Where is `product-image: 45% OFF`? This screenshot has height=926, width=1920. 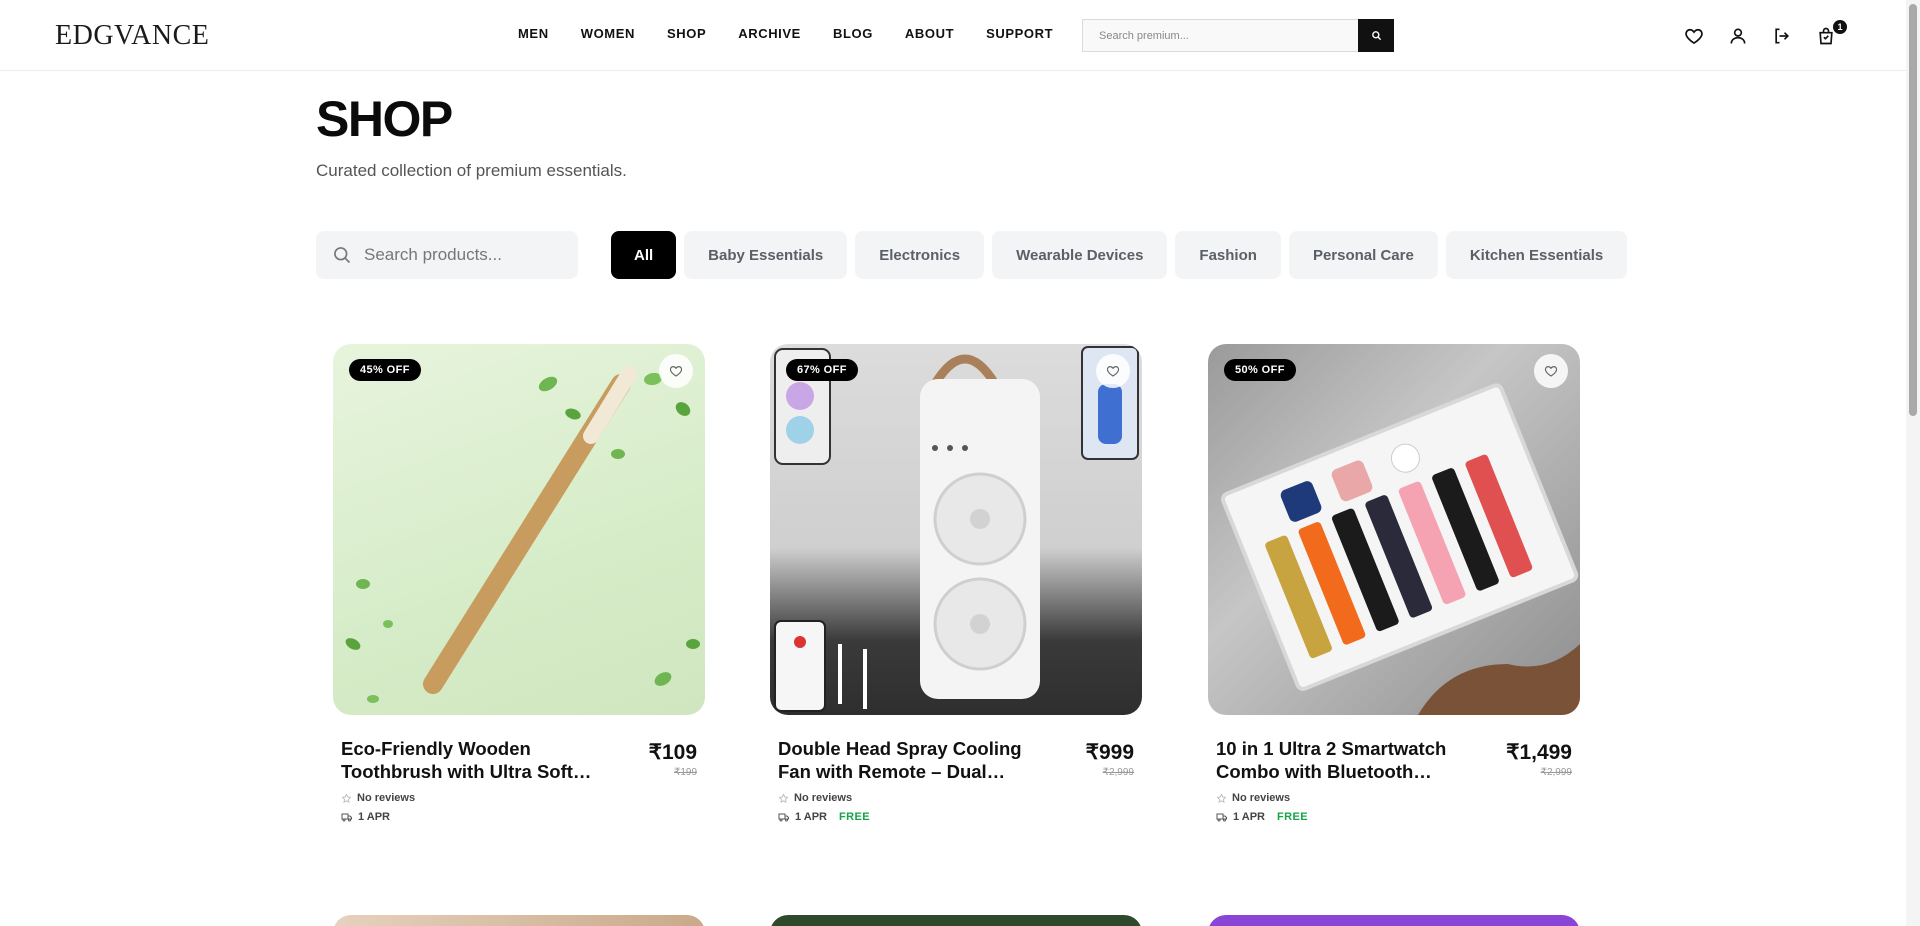 product-image: 45% OFF is located at coordinates (519, 529).